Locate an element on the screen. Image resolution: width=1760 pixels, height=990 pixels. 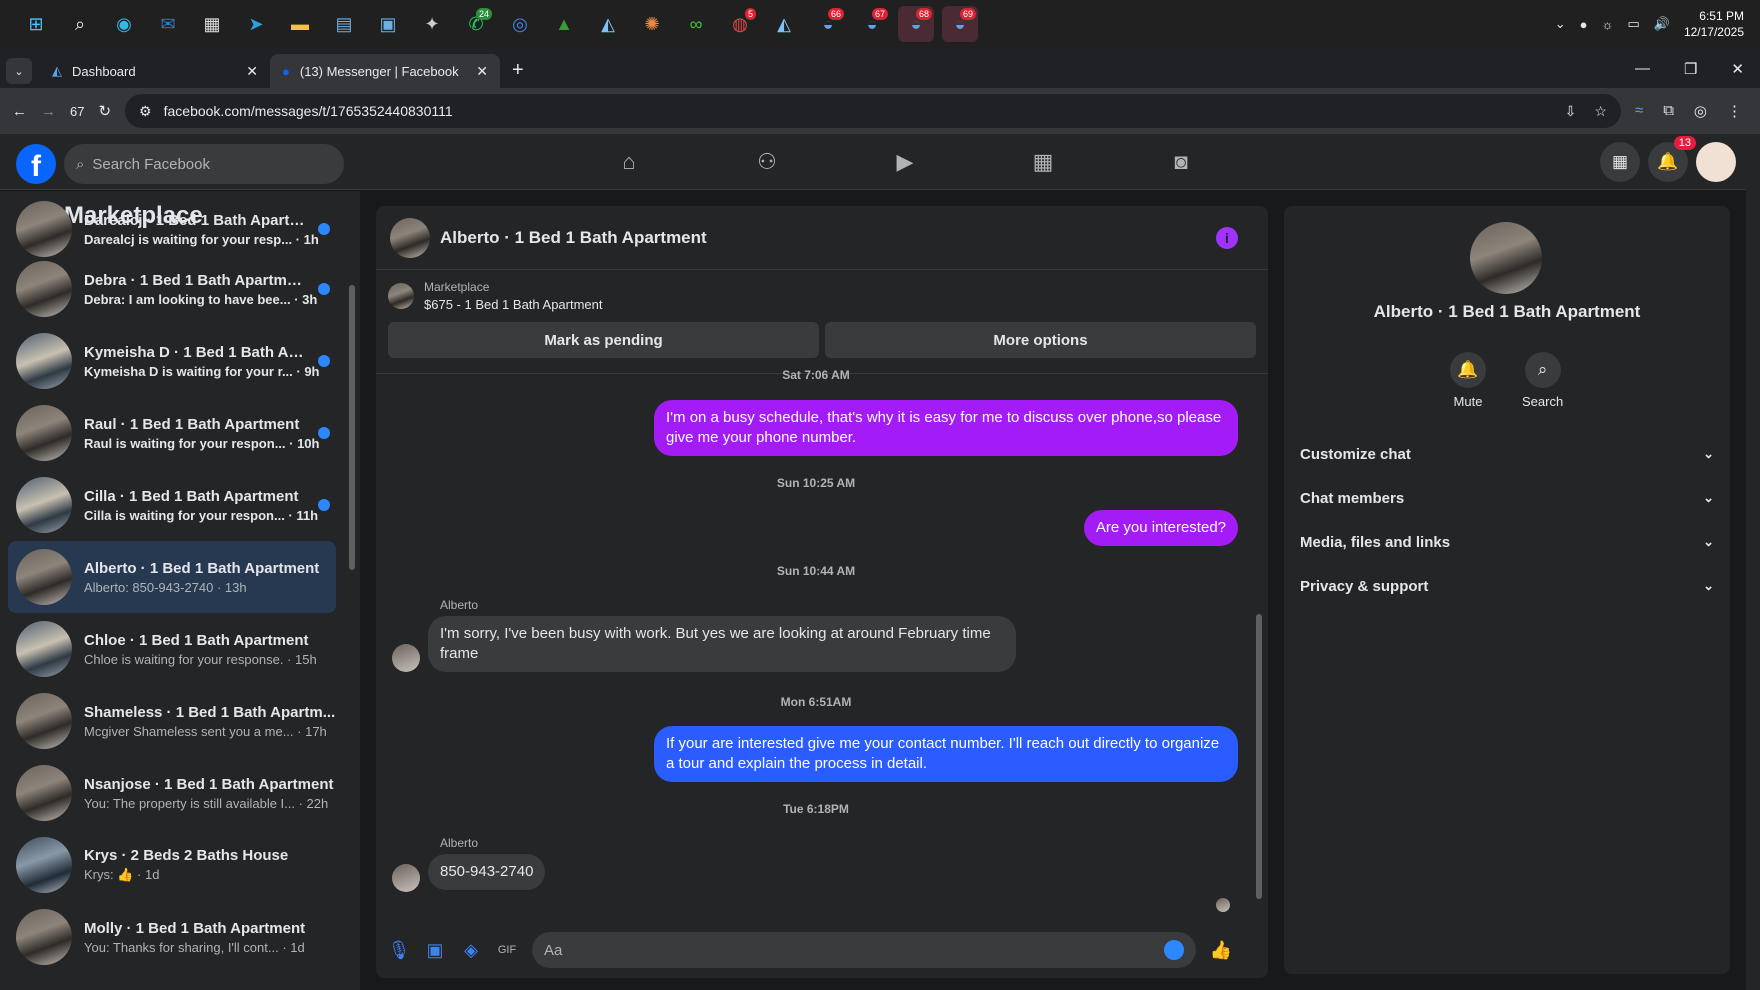
menu-icon: ⋮ is located at coordinates (1734, 111).